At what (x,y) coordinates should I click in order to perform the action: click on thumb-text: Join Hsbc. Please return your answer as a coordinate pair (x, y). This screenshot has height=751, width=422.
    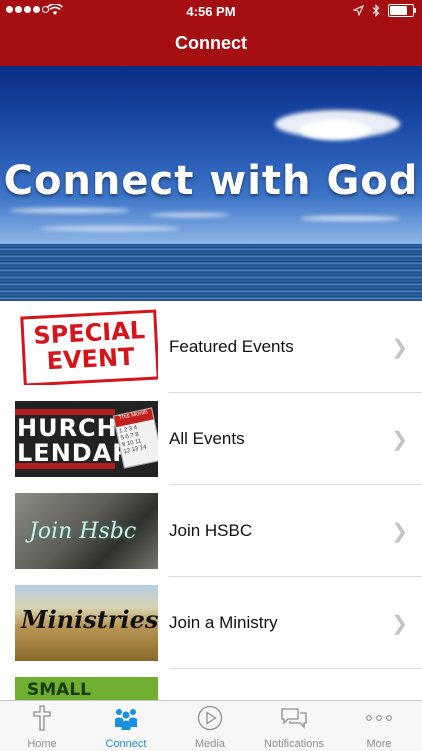
    Looking at the image, I should click on (83, 531).